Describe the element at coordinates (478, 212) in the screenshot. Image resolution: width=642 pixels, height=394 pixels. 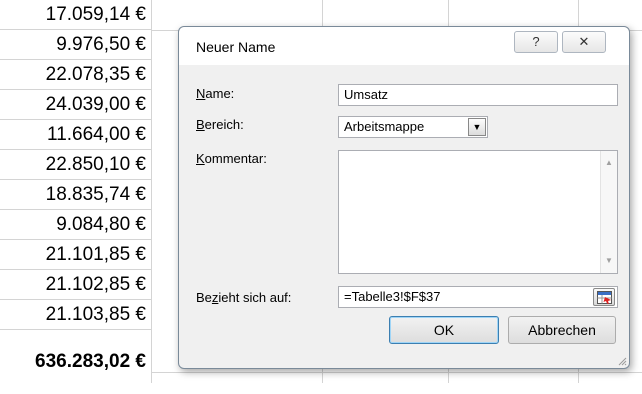
I see `comment-textarea: ▲ ▼` at that location.